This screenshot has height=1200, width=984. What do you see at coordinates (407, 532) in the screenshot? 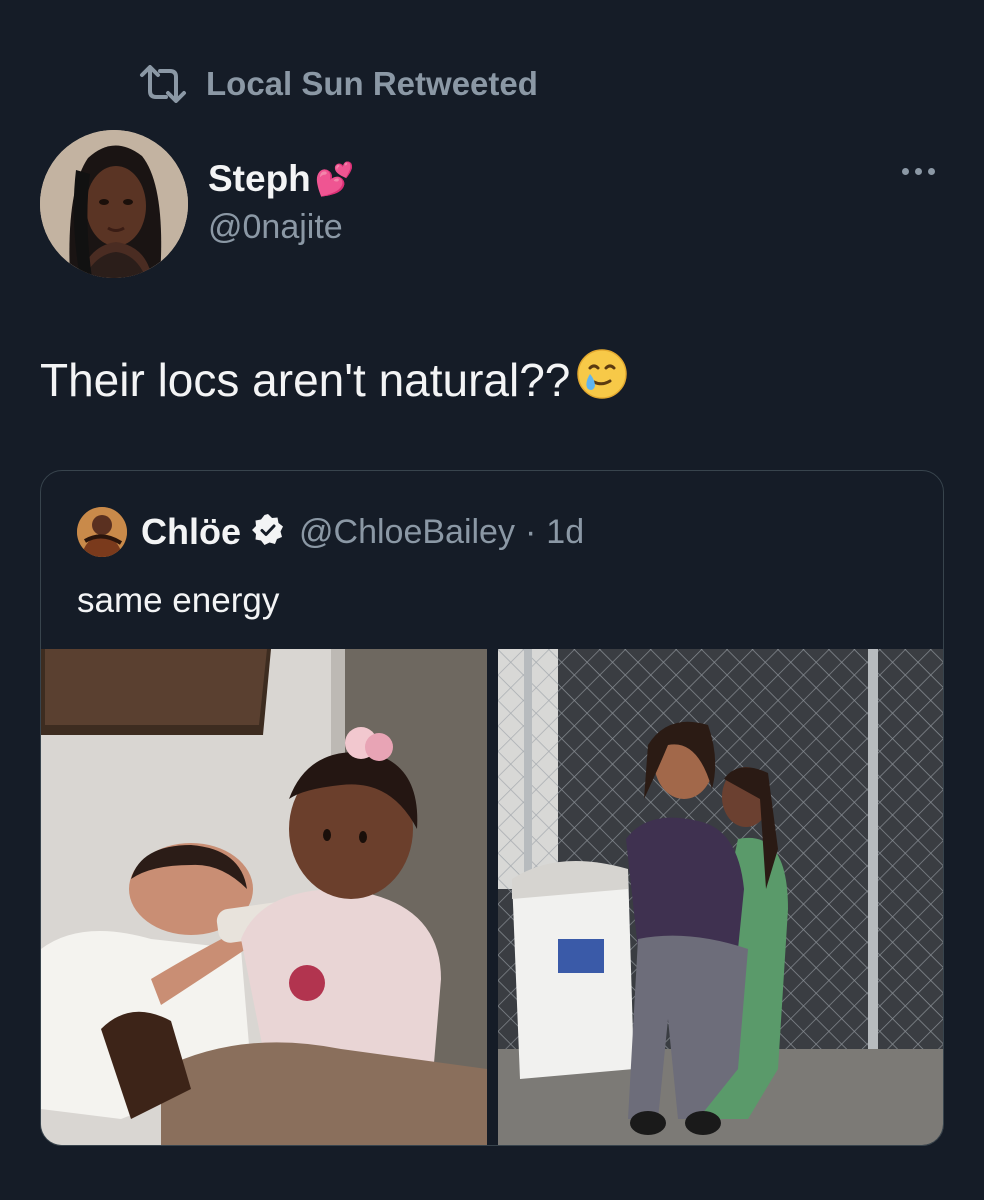
I see `quoted-author-handle: @ChloeBailey` at bounding box center [407, 532].